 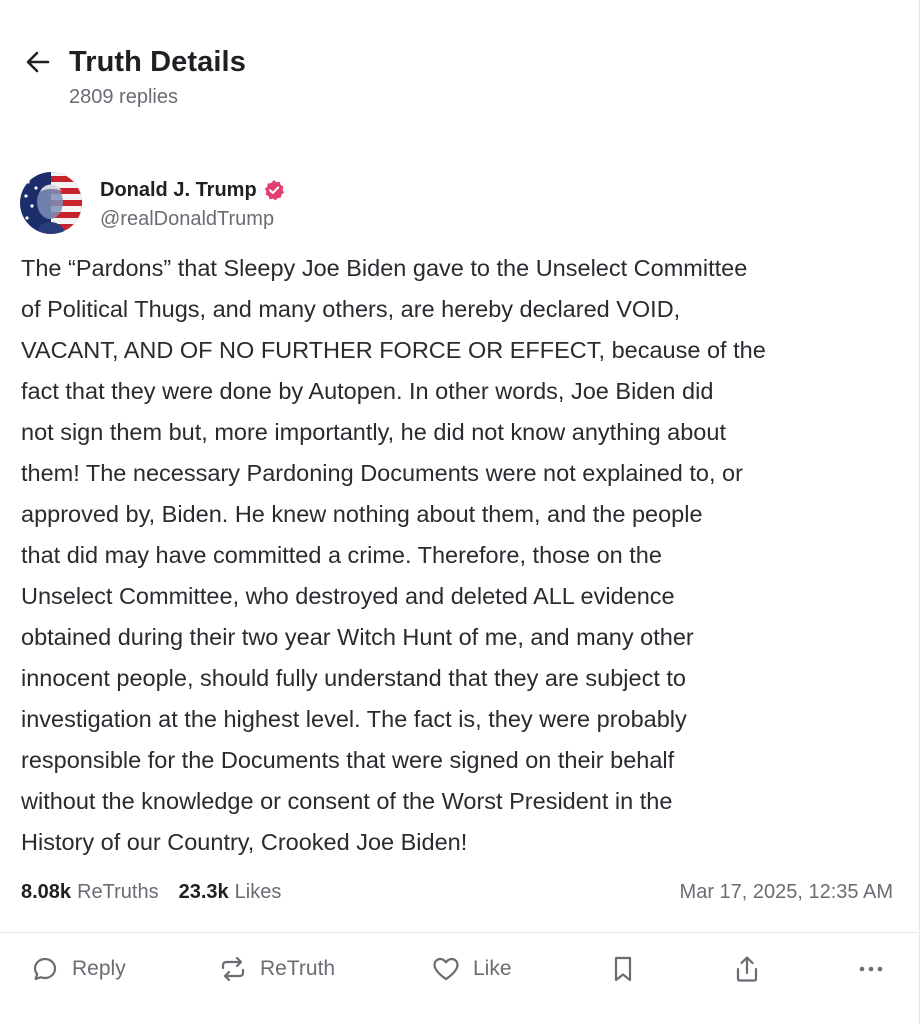 I want to click on action-bar: Reply ReTruth Like, so click(x=460, y=969).